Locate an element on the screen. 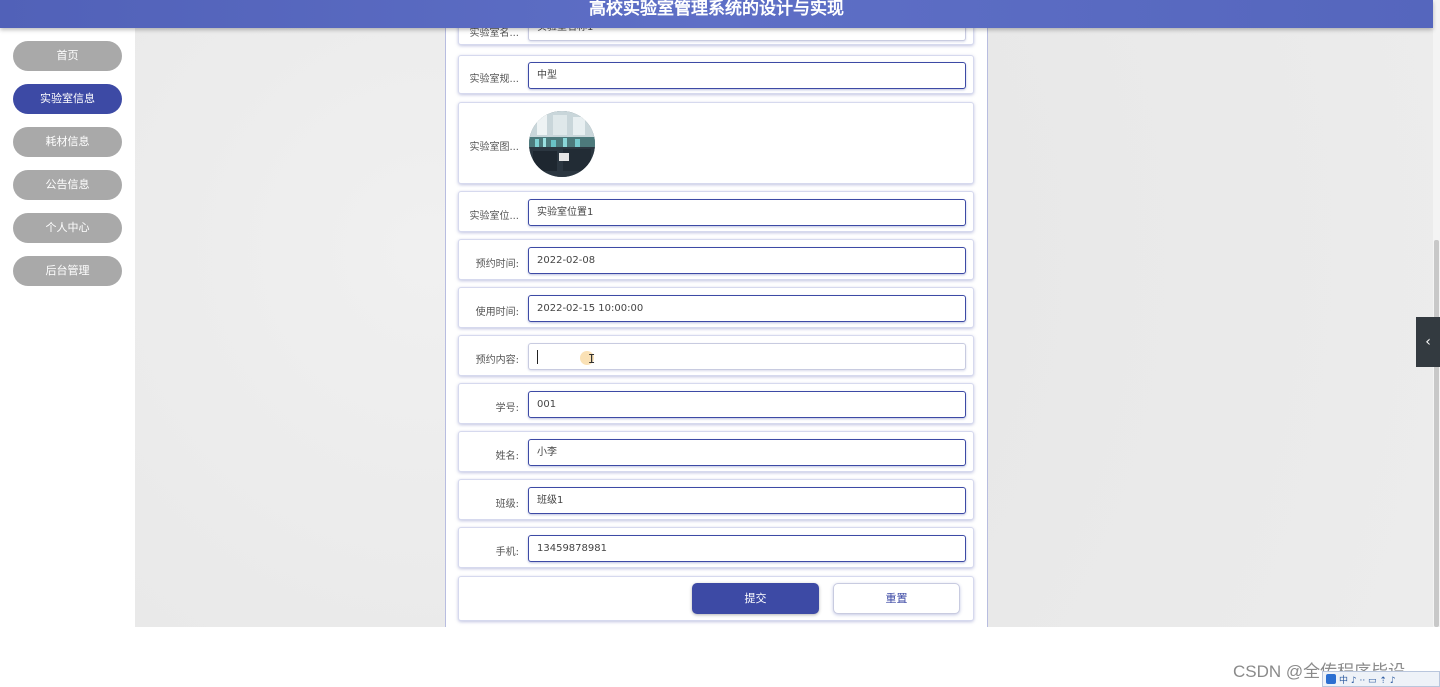 This screenshot has width=1440, height=687. form-row-name: 姓名: 小李 is located at coordinates (716, 451).